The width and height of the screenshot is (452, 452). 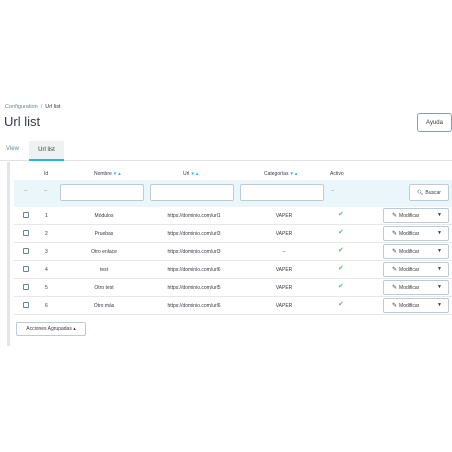 I want to click on header-nombre: Nombre▼▲, so click(x=108, y=174).